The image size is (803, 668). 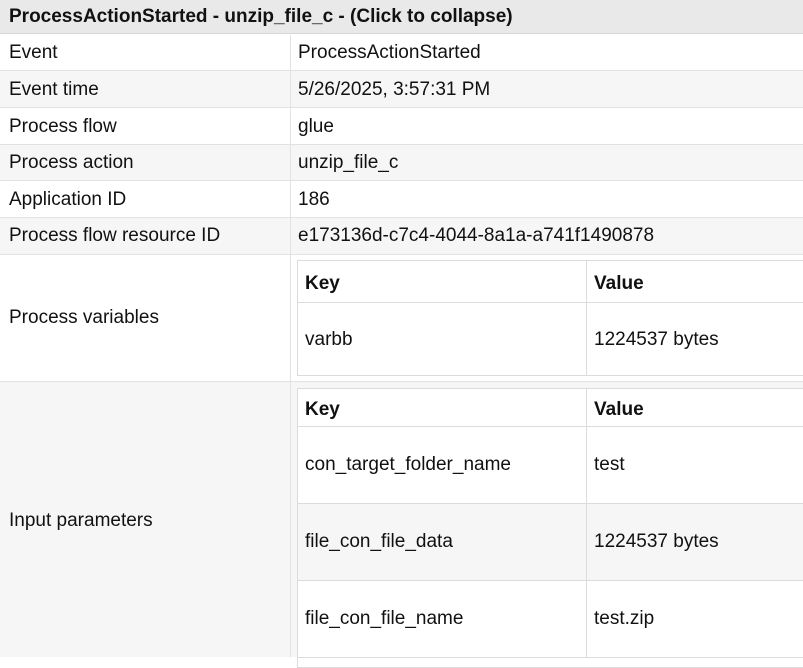 I want to click on process-flow-resource-id-value: e173136d-c7c4-4044-8a1a-a741f1490878, so click(x=476, y=235).